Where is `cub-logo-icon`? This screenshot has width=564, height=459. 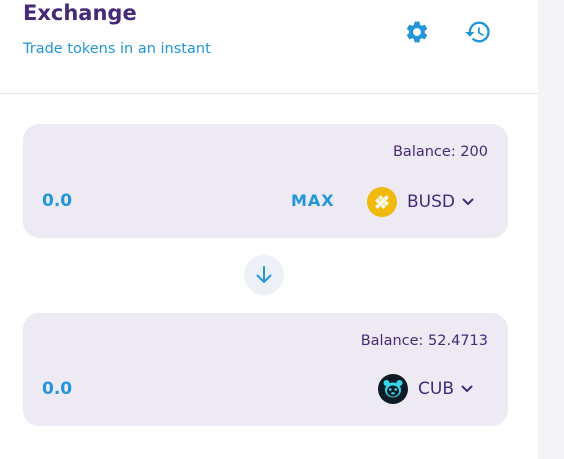 cub-logo-icon is located at coordinates (393, 389).